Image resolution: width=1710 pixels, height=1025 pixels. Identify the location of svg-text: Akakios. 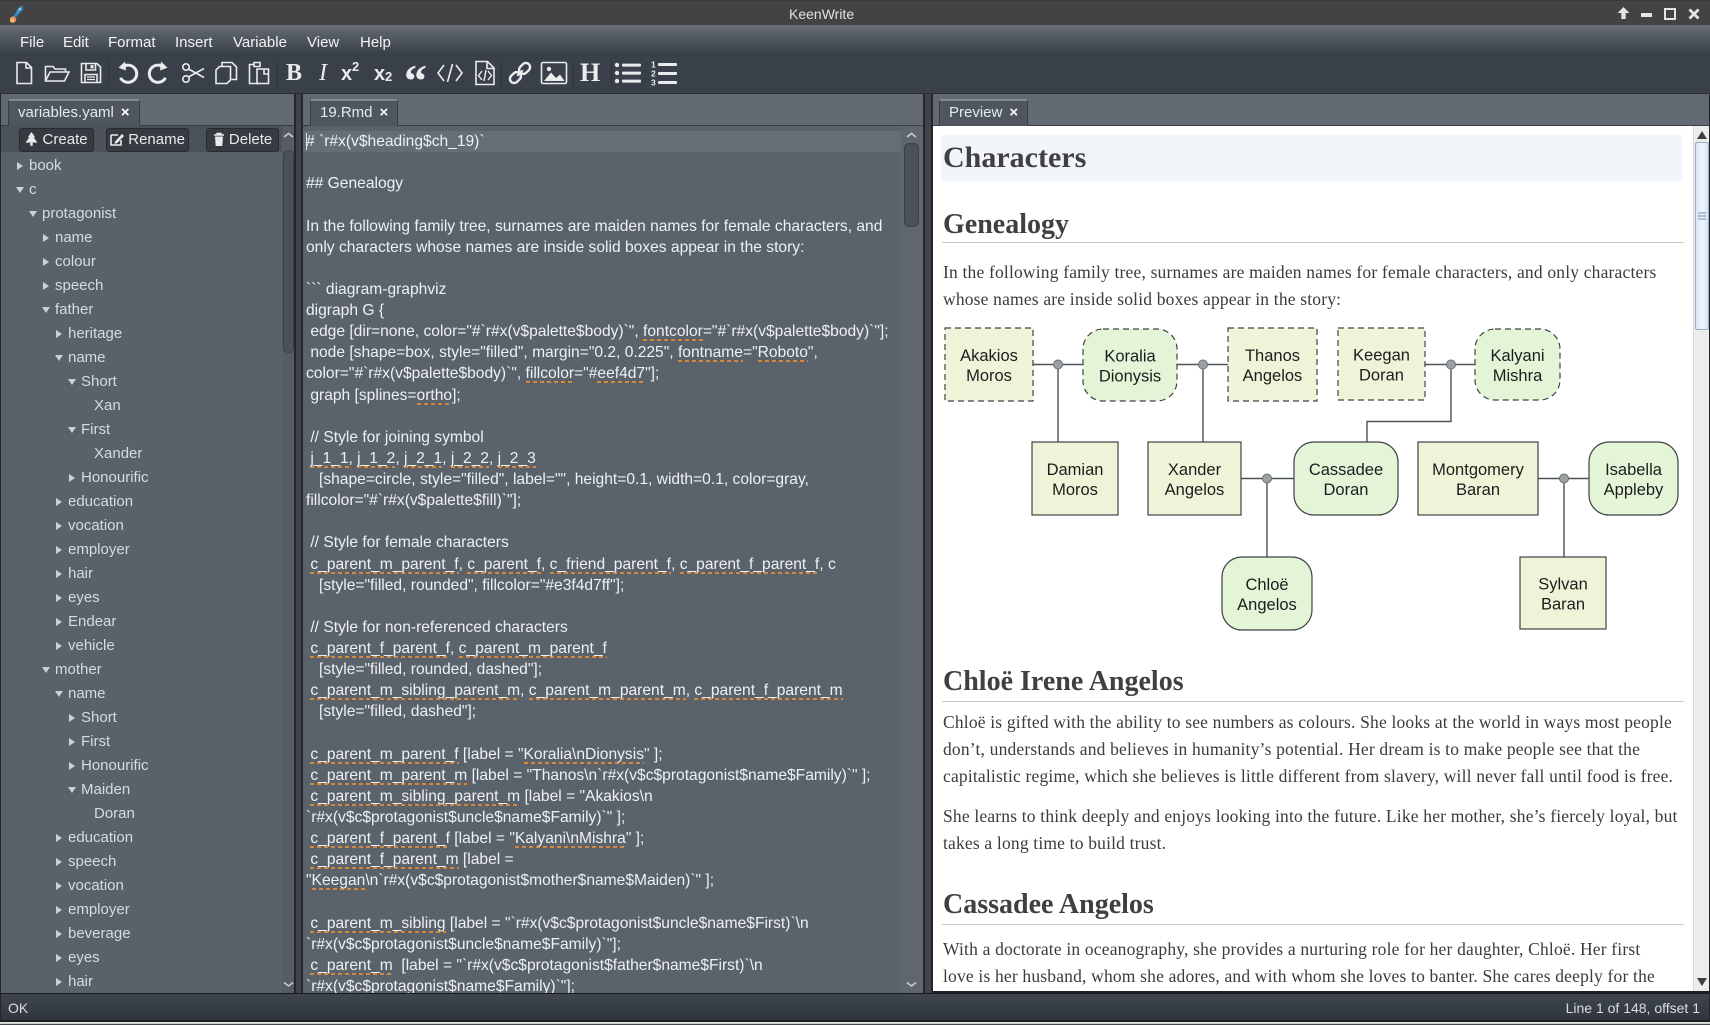
(989, 356).